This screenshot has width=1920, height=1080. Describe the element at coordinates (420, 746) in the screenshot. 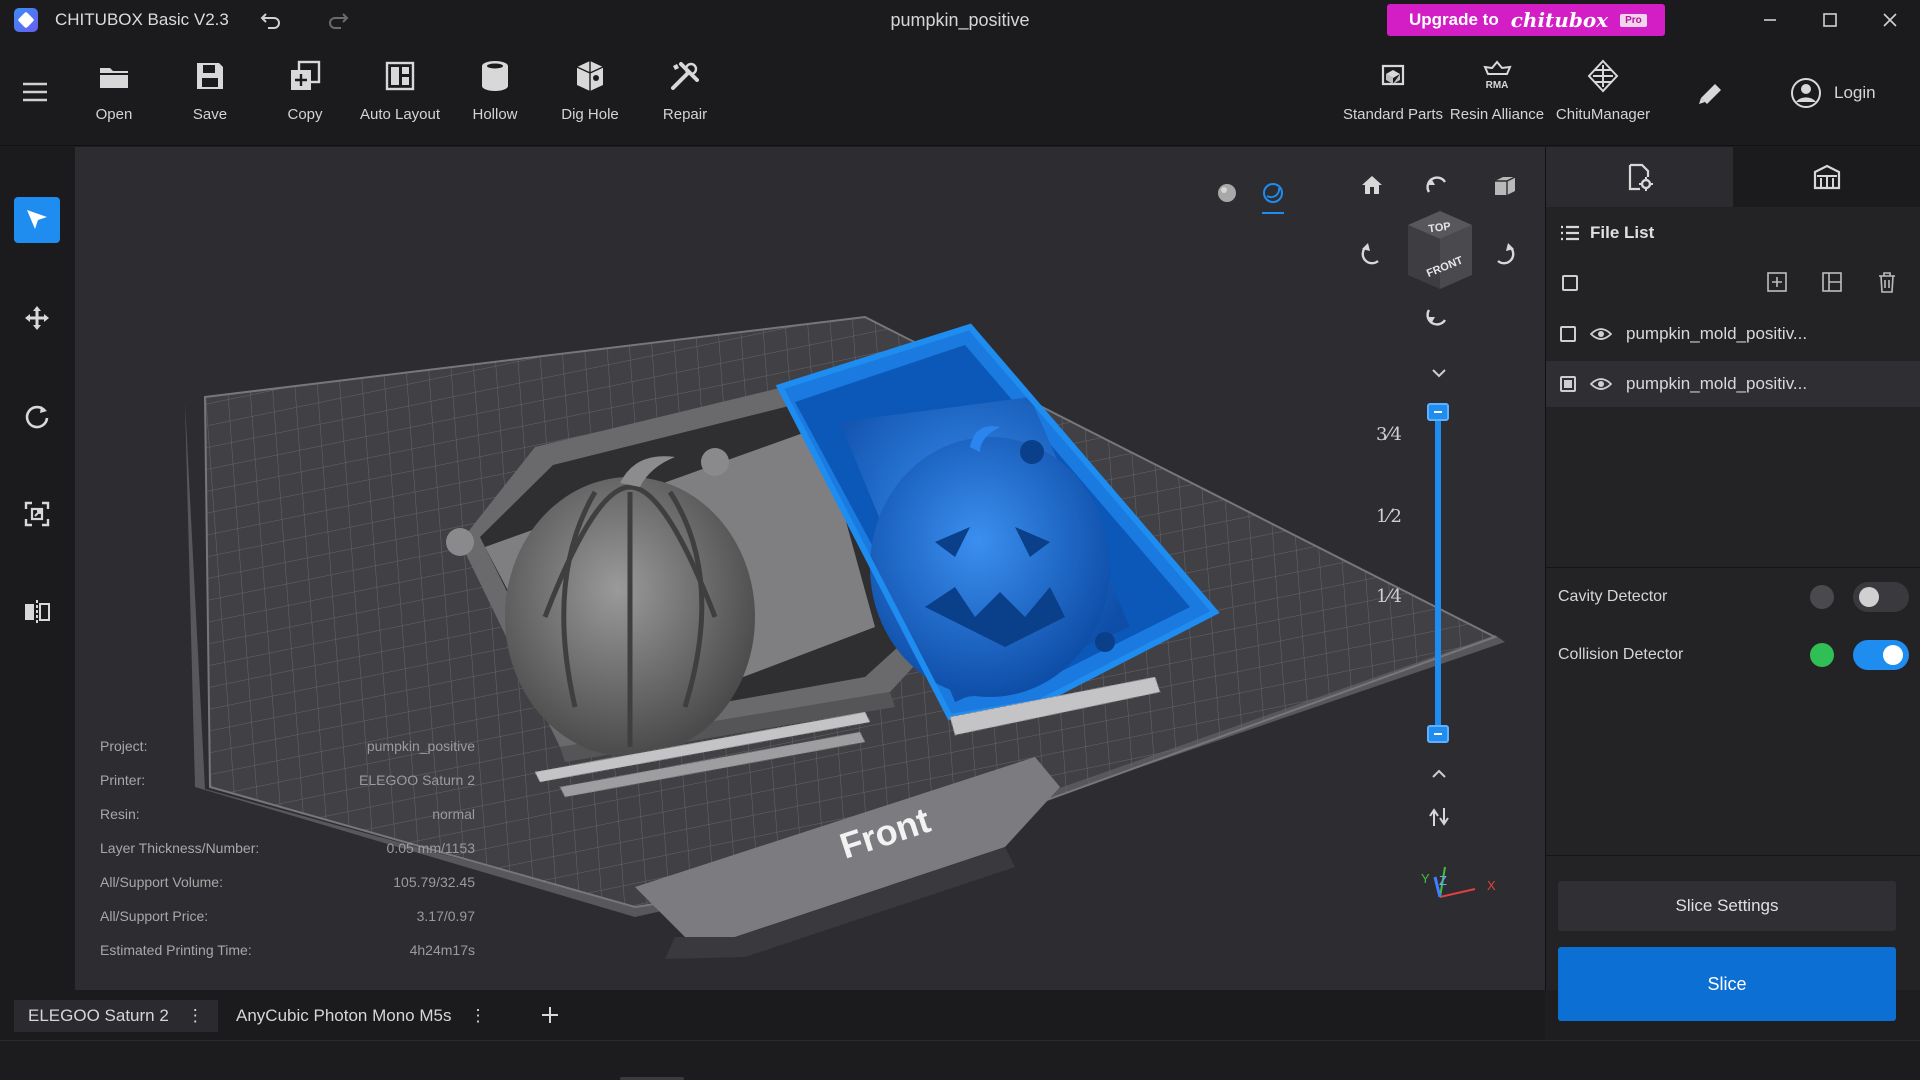

I see `info-value: pumpkin_positive` at that location.